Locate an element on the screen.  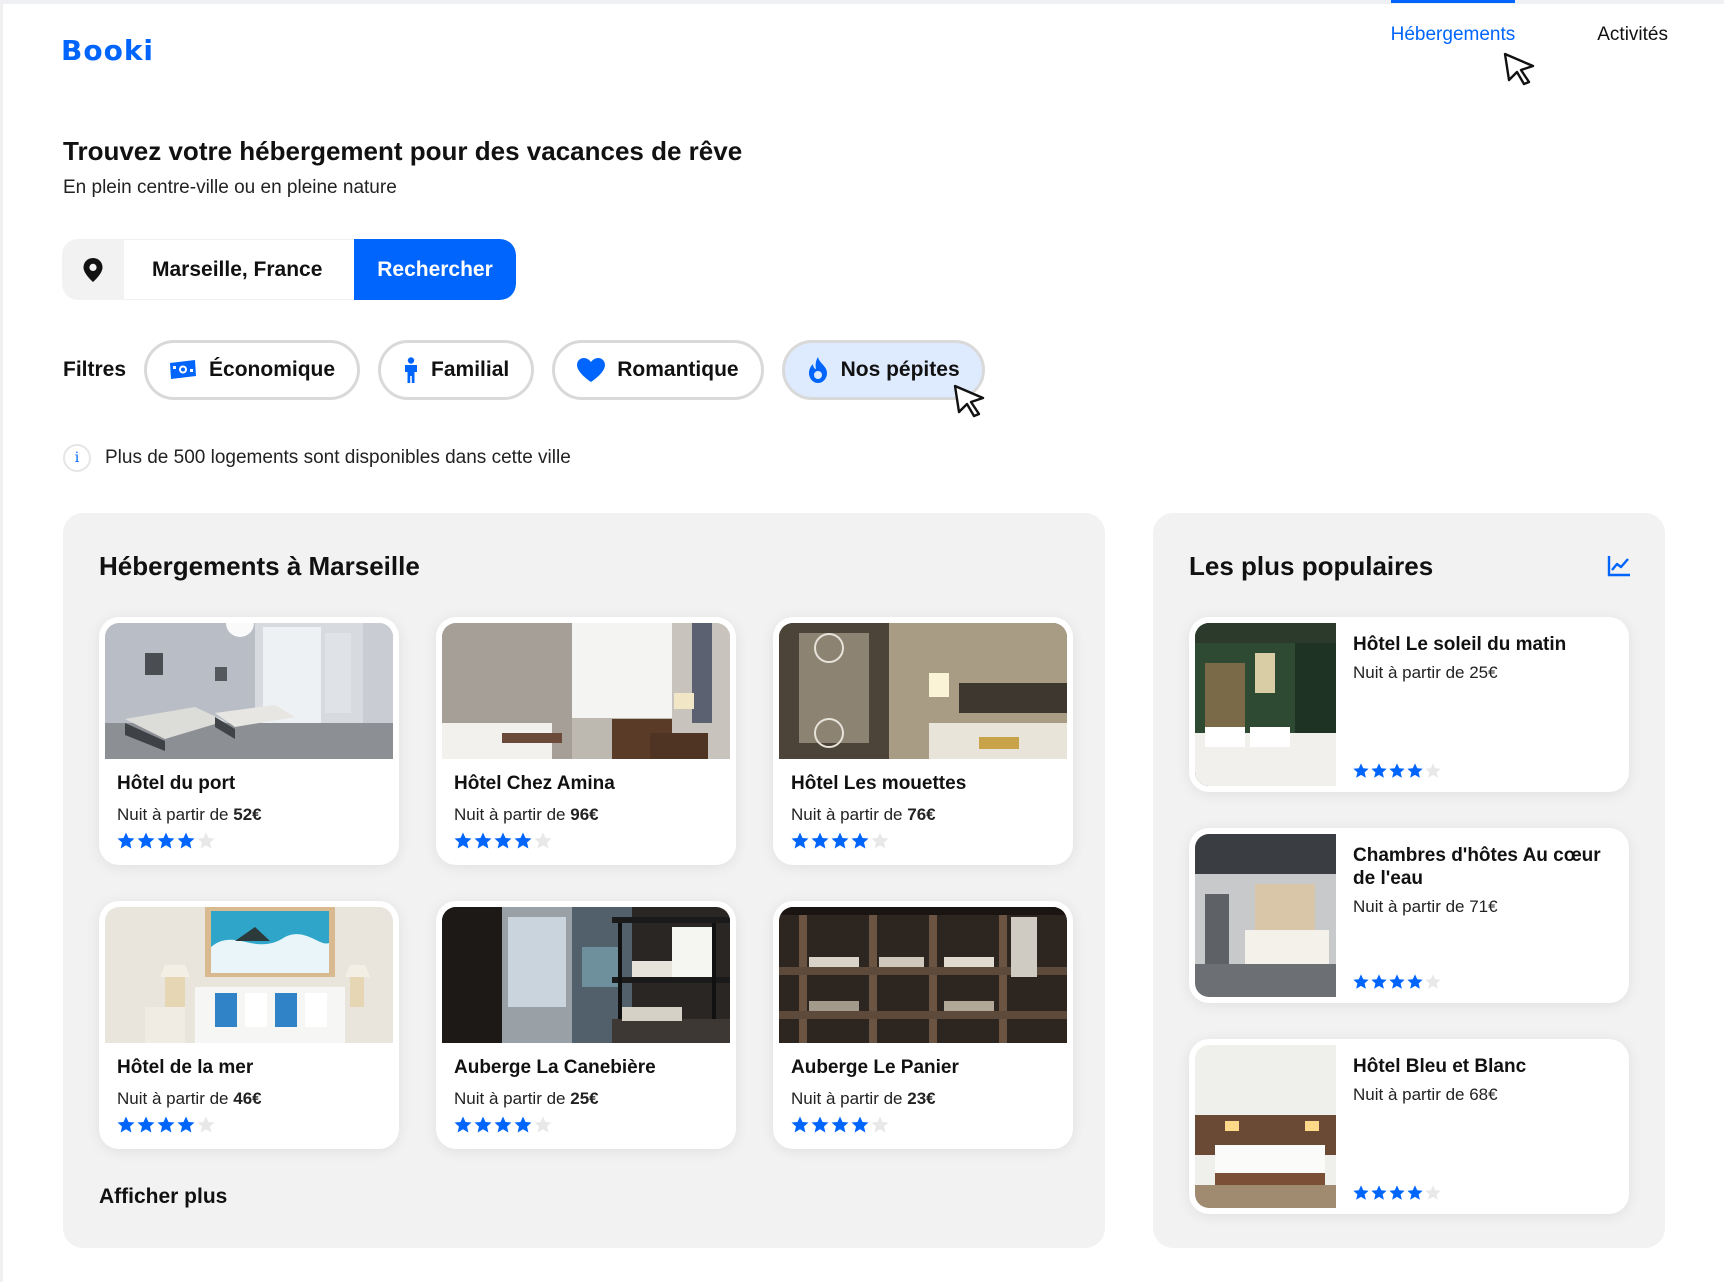
filter-label: Nos pépites is located at coordinates (900, 369).